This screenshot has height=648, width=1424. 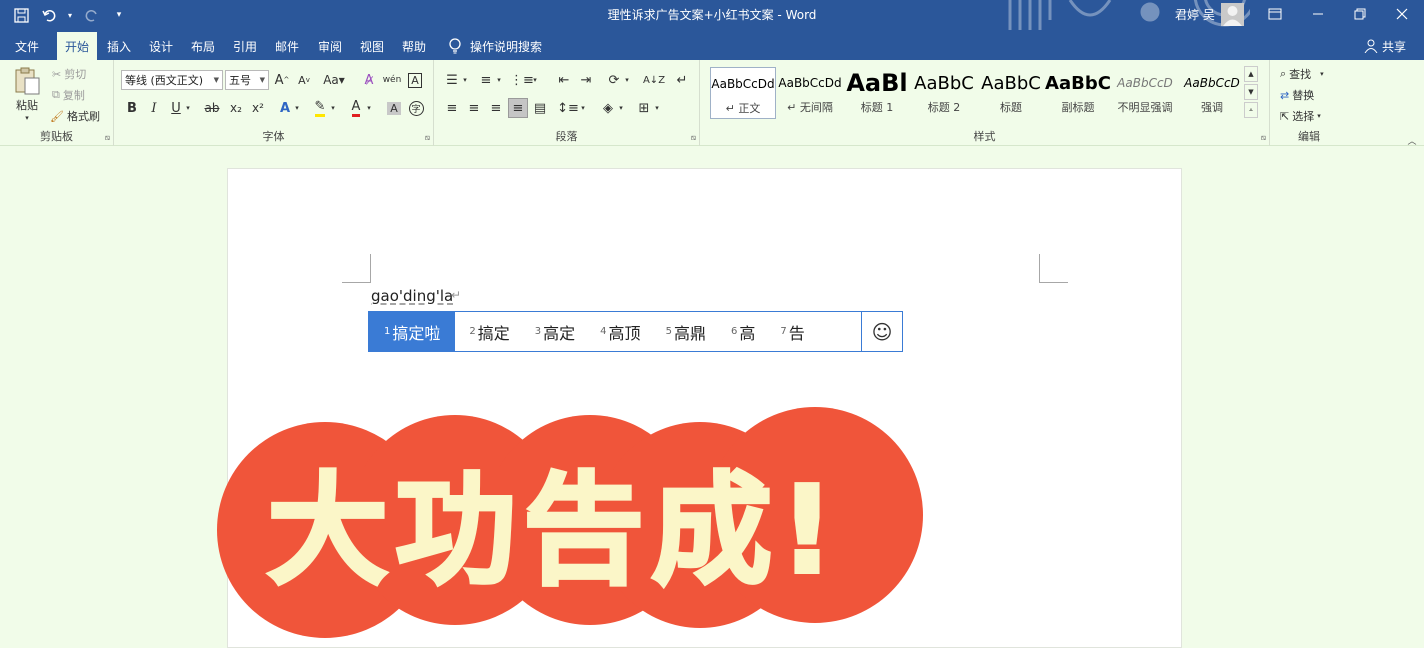 I want to click on phonetic-guide-icon: wén, so click(x=392, y=80).